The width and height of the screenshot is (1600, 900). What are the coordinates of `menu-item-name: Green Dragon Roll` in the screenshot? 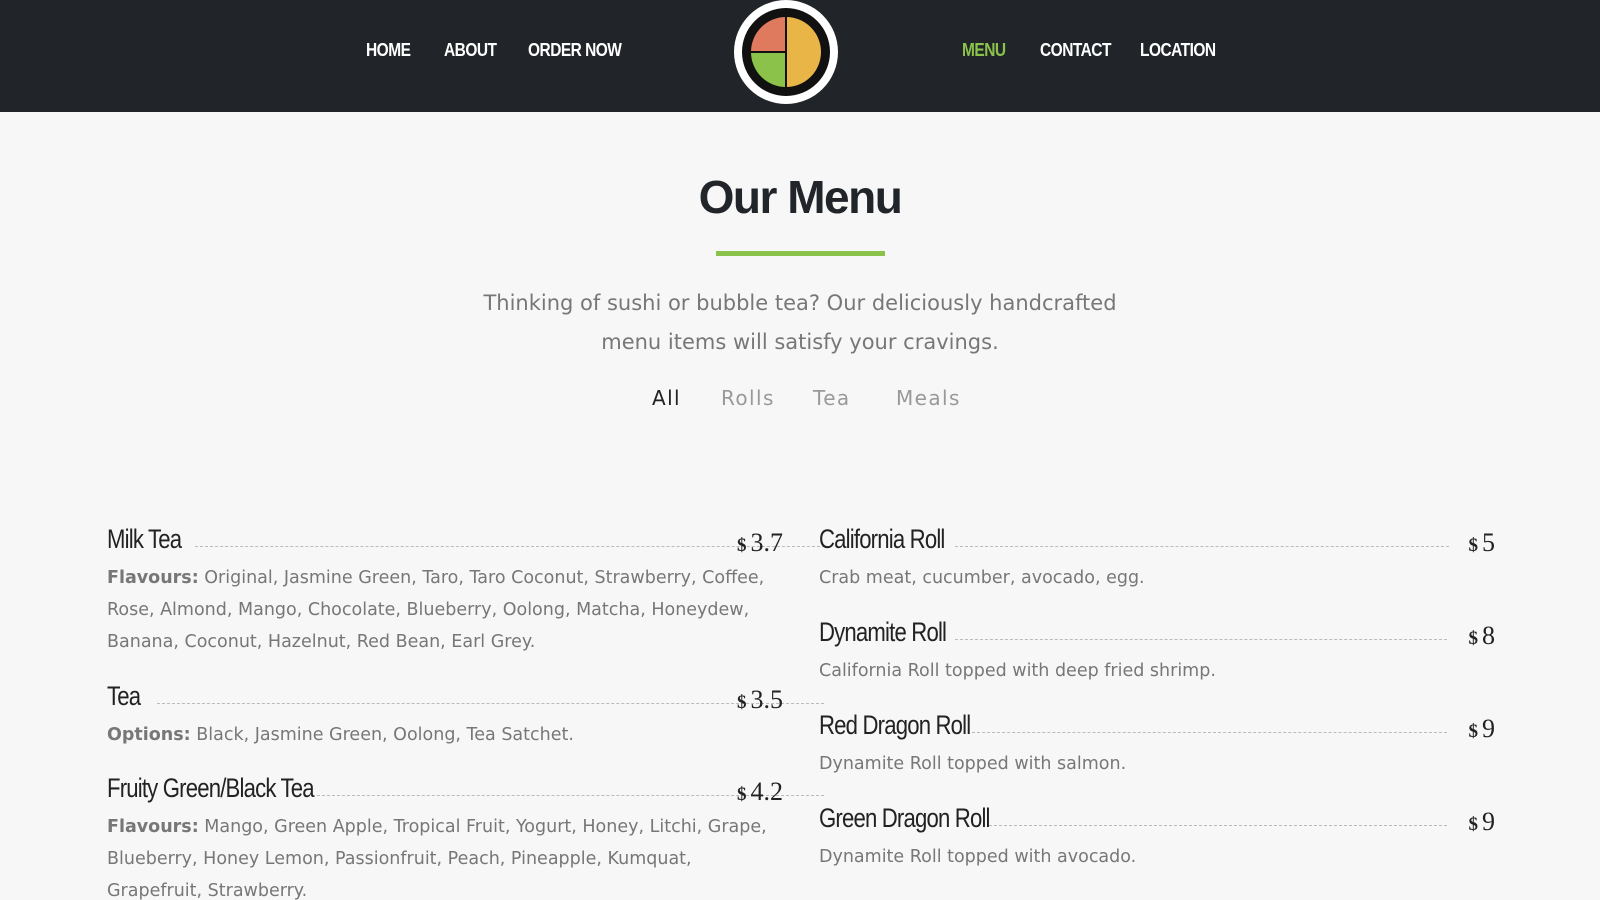 It's located at (904, 818).